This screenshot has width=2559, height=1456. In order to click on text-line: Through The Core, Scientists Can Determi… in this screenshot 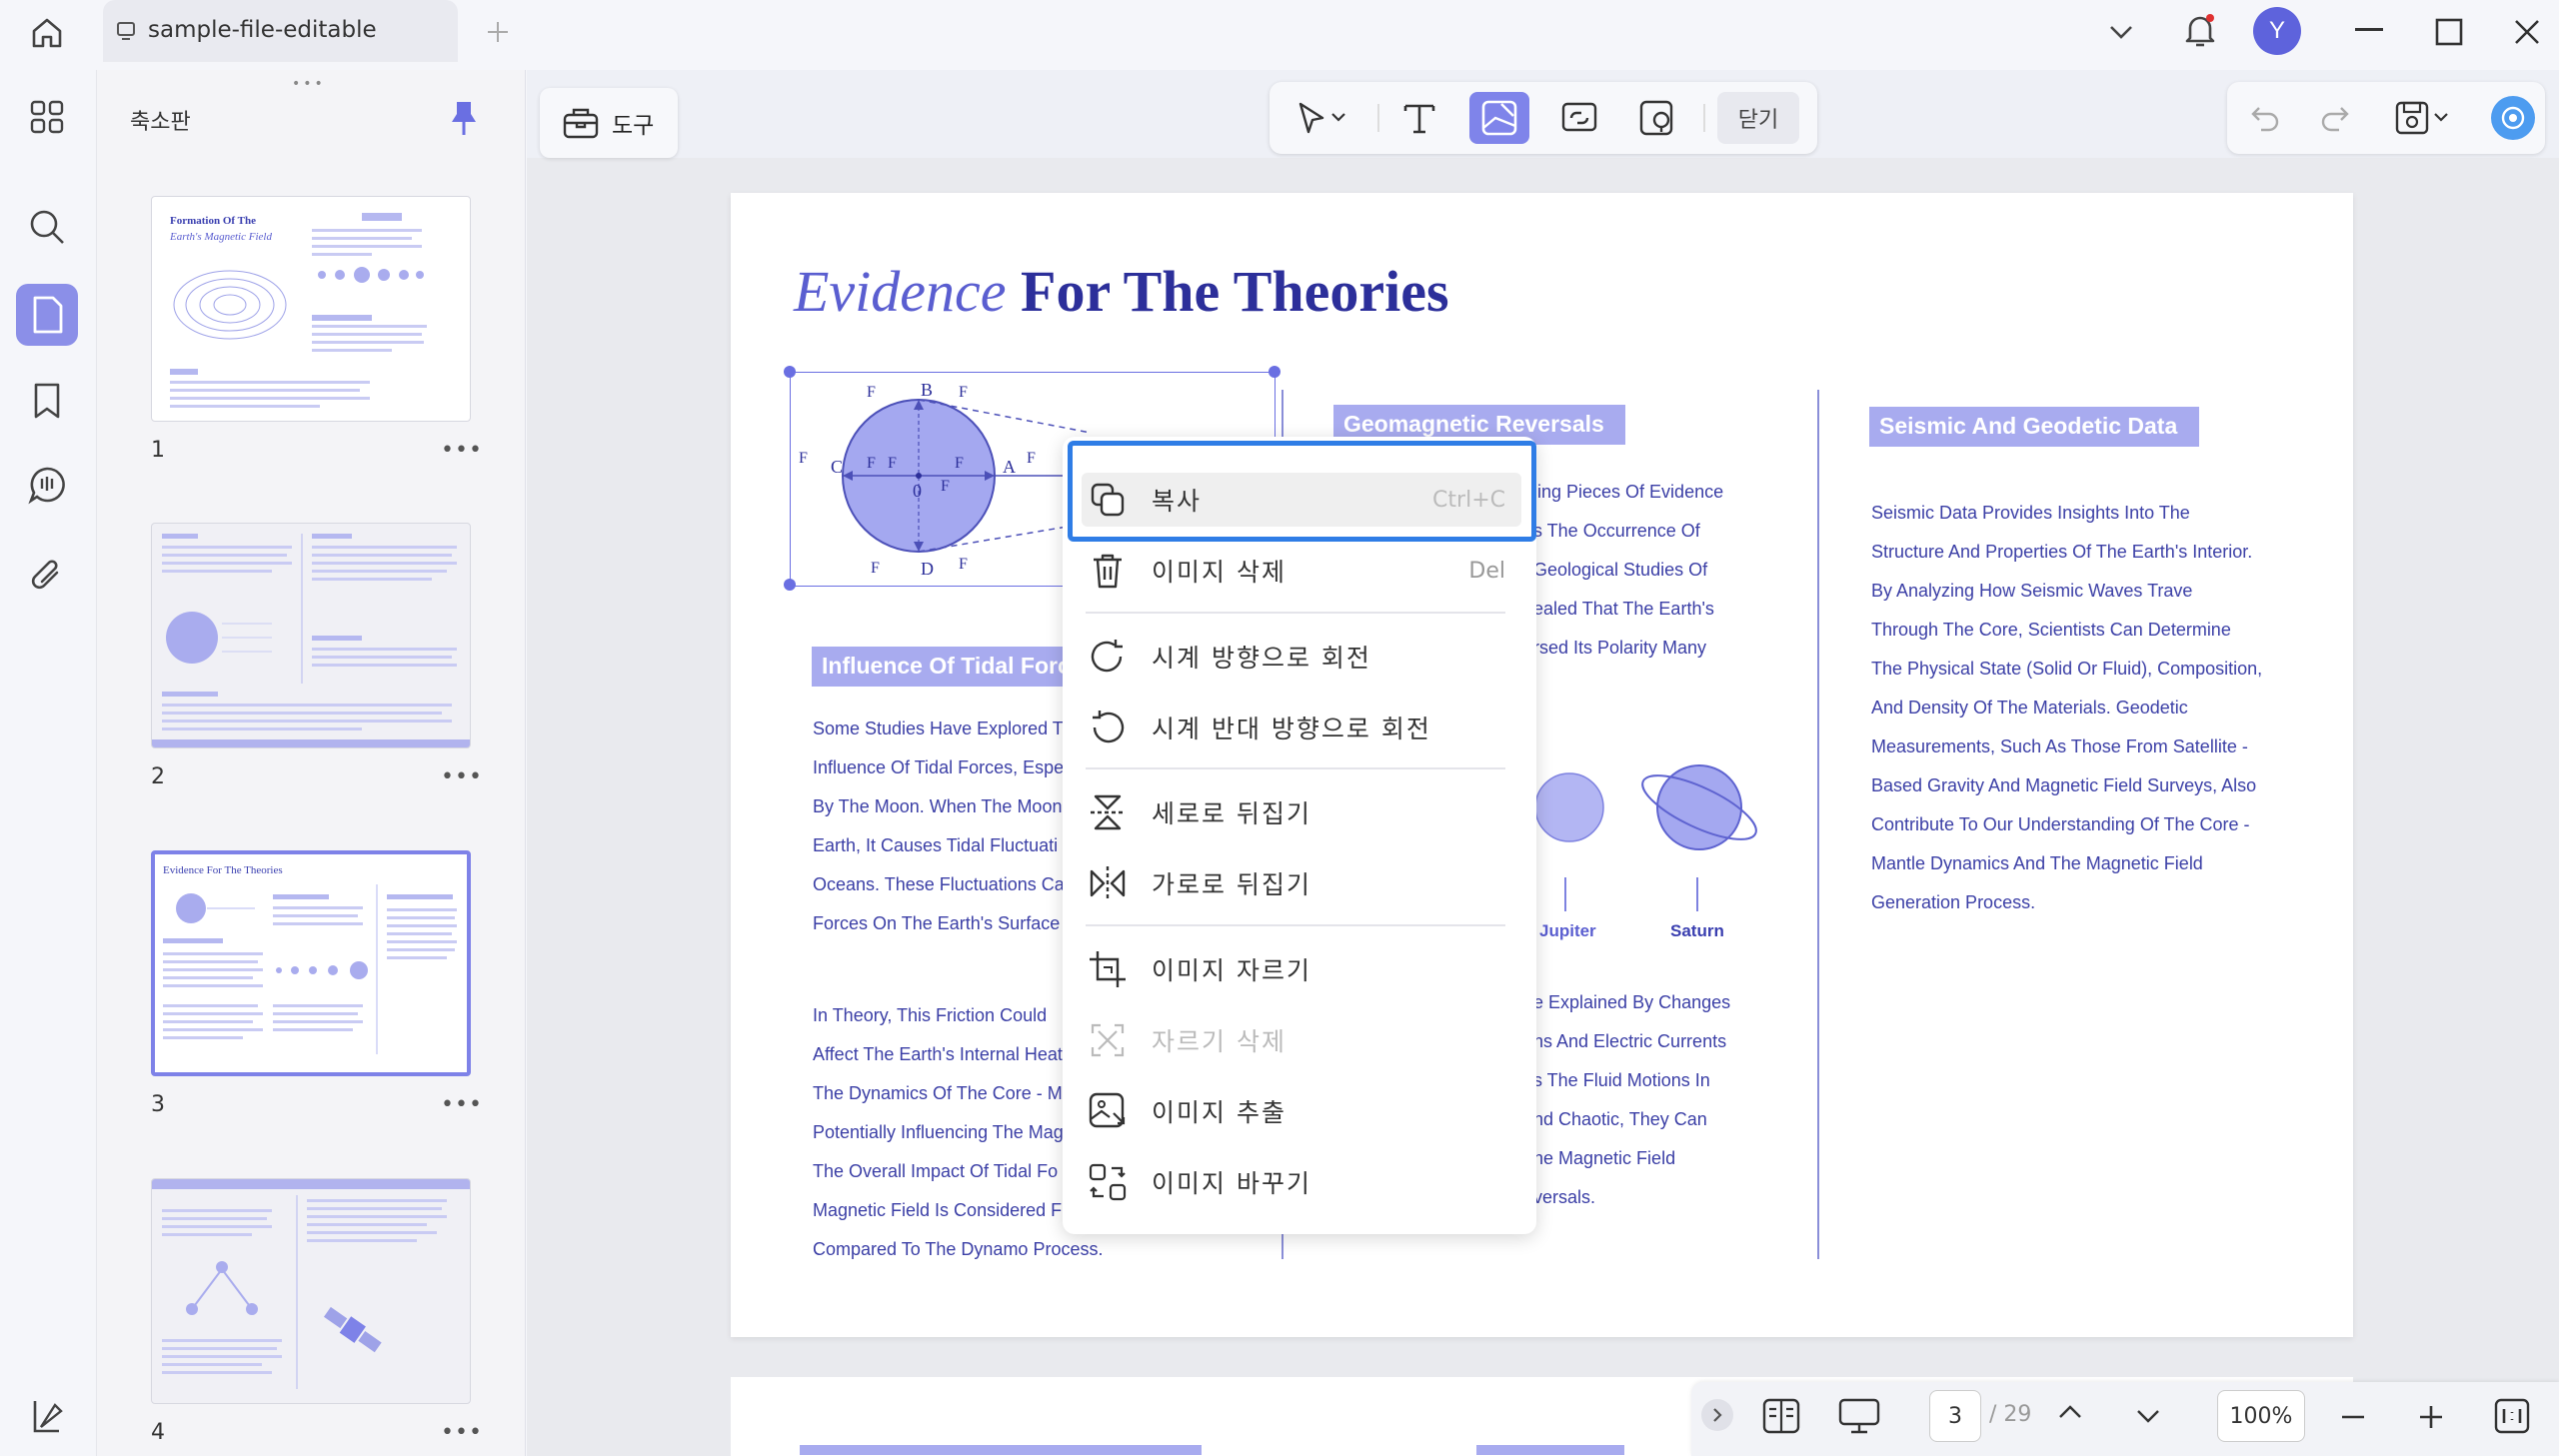, I will do `click(2051, 630)`.